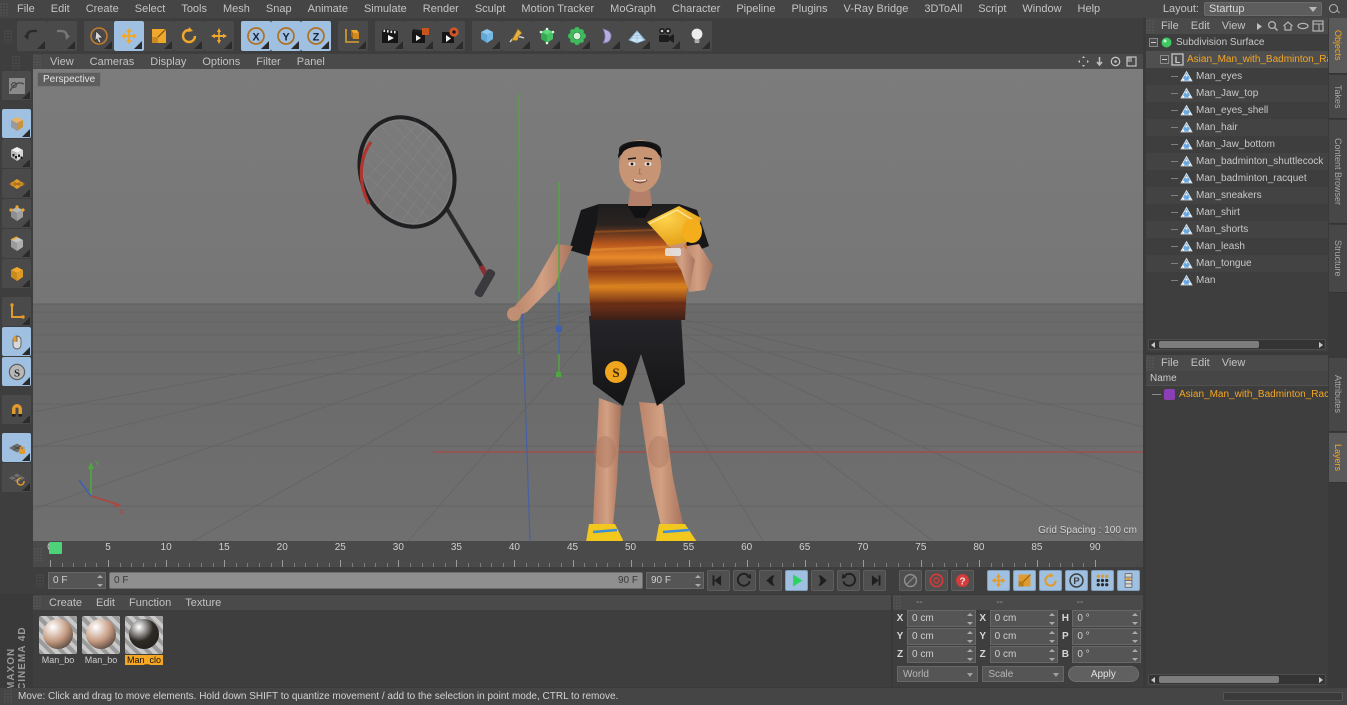 The image size is (1347, 705). What do you see at coordinates (441, 9) in the screenshot?
I see `menu-item-render: Render` at bounding box center [441, 9].